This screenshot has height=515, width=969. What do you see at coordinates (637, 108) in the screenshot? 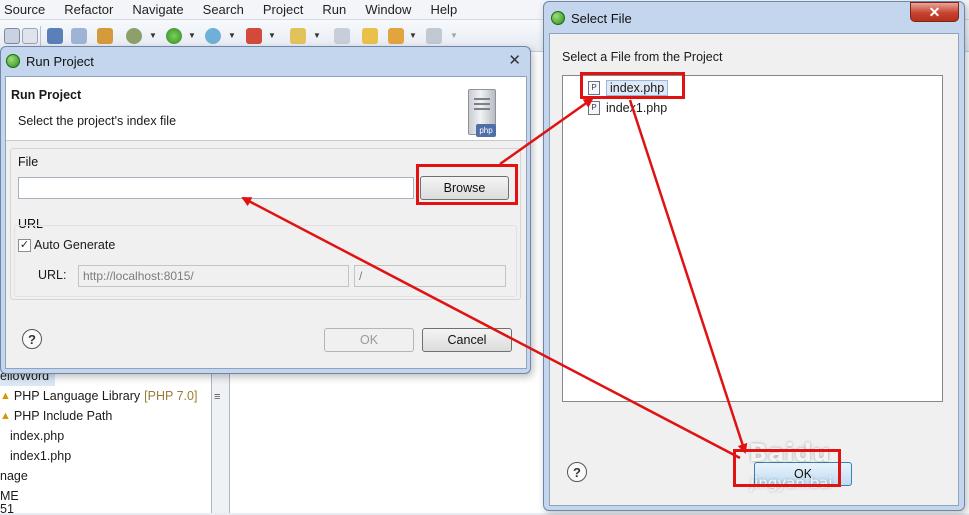
I see `file-name: index1.php` at bounding box center [637, 108].